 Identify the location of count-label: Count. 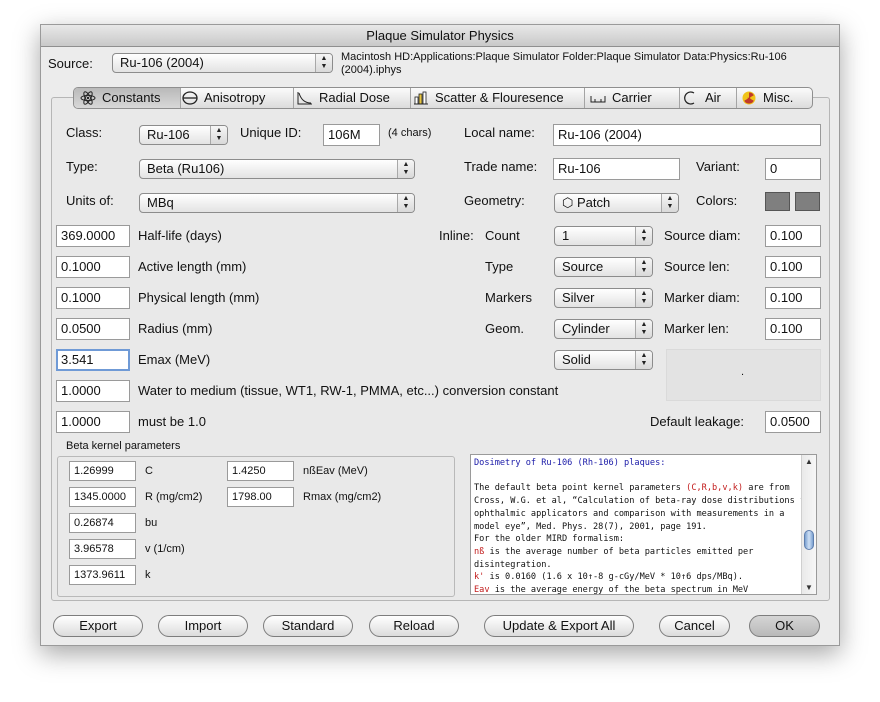
(502, 235).